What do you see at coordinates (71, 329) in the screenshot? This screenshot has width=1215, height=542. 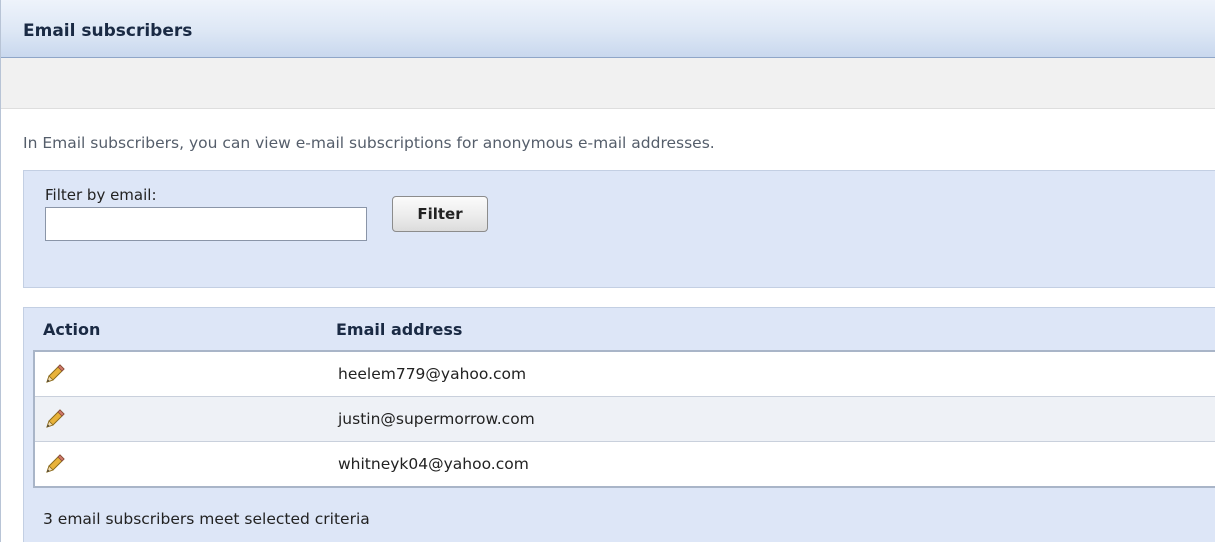 I see `column-header-action: Action` at bounding box center [71, 329].